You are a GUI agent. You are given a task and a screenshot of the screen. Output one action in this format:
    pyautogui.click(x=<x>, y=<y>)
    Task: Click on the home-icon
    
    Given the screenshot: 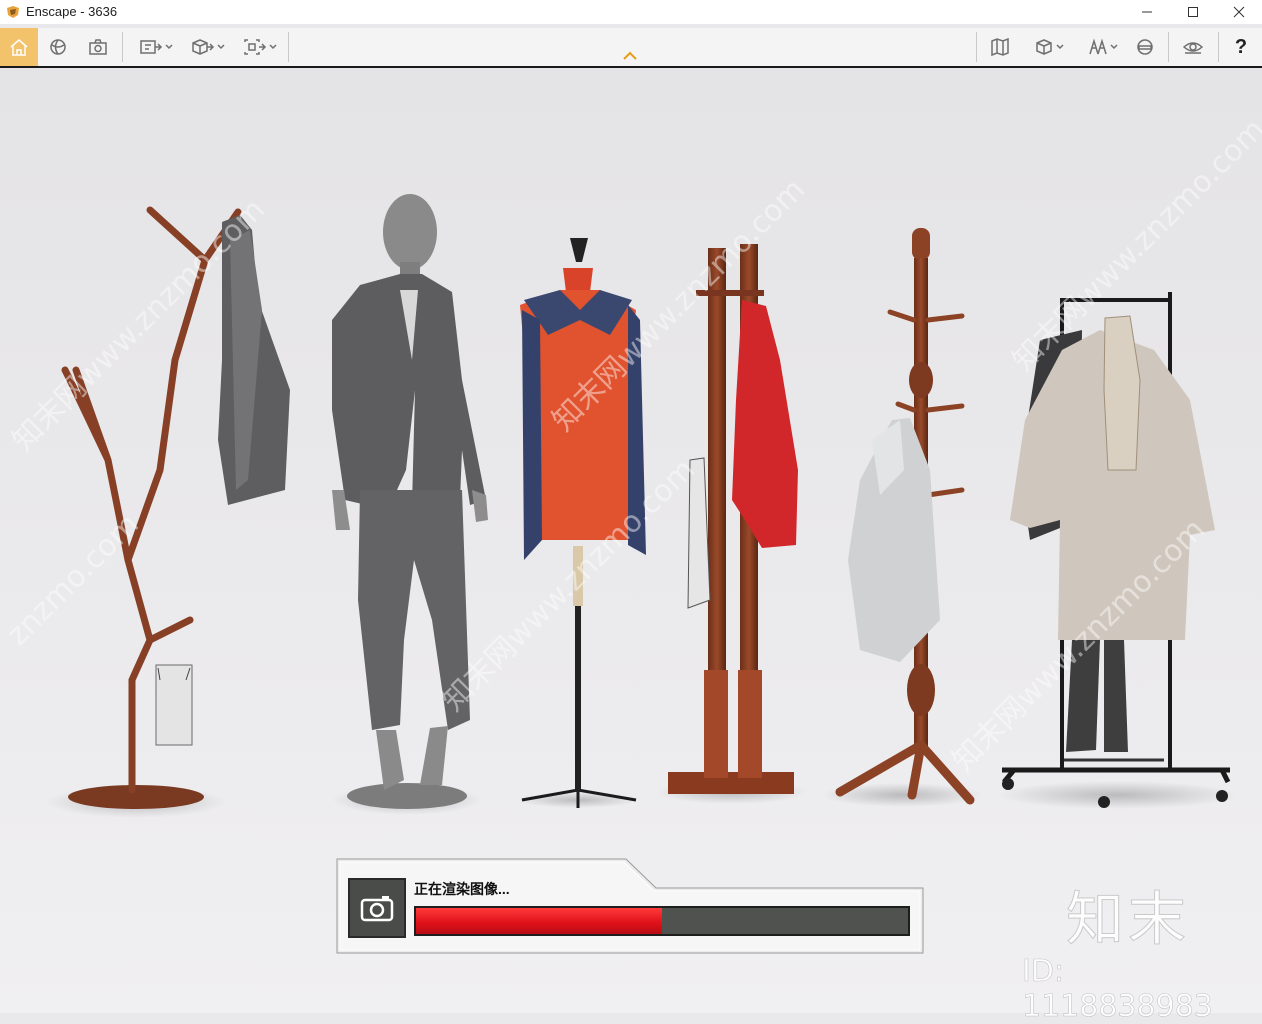 What is the action you would take?
    pyautogui.click(x=19, y=47)
    